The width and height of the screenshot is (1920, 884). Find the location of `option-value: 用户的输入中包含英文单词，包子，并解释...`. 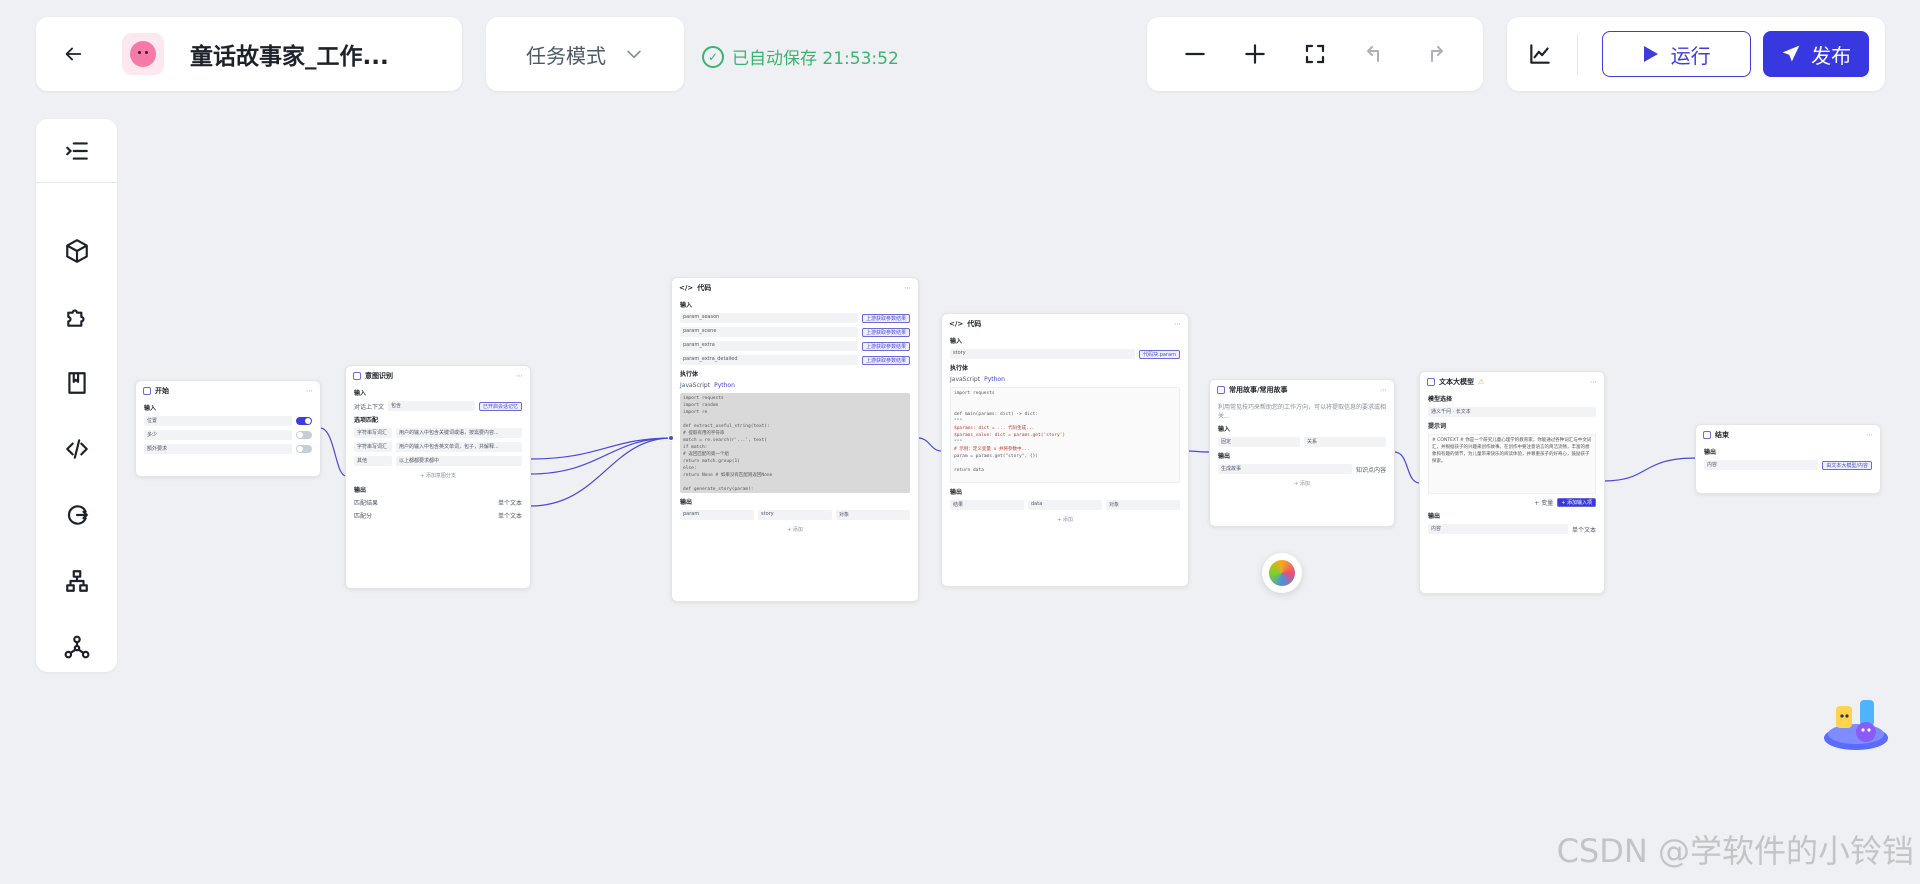

option-value: 用户的输入中包含英文单词，包子，并解释... is located at coordinates (459, 447).